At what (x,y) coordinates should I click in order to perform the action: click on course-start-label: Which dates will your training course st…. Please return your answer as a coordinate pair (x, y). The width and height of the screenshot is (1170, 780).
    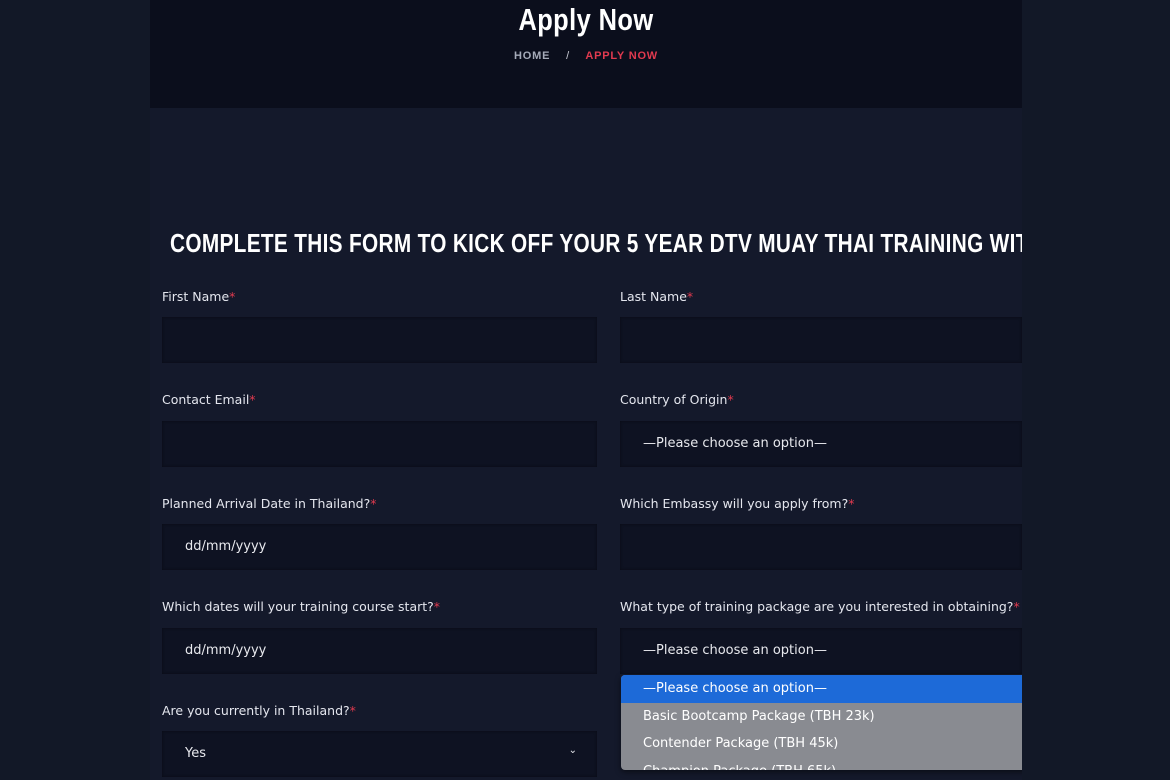
    Looking at the image, I should click on (301, 606).